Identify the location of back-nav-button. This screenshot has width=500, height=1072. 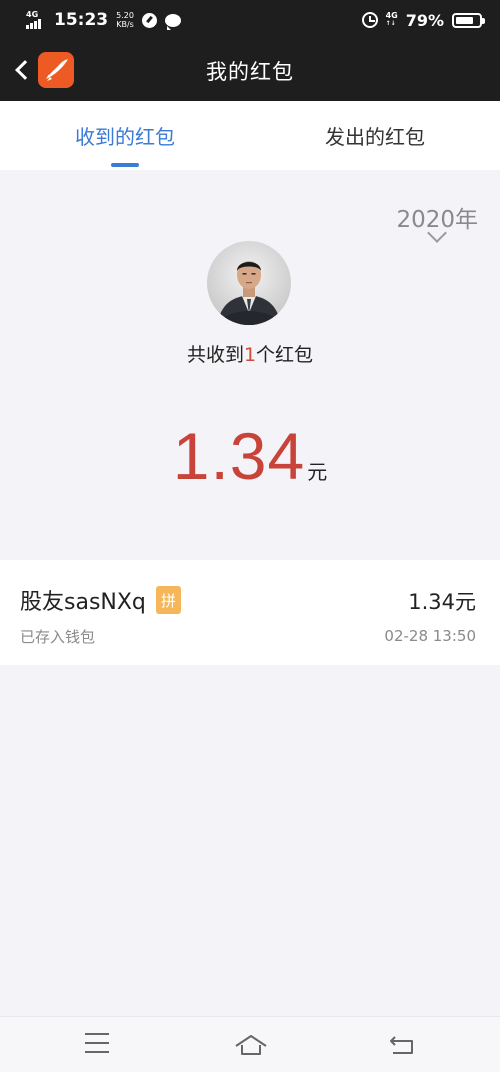
(403, 1045).